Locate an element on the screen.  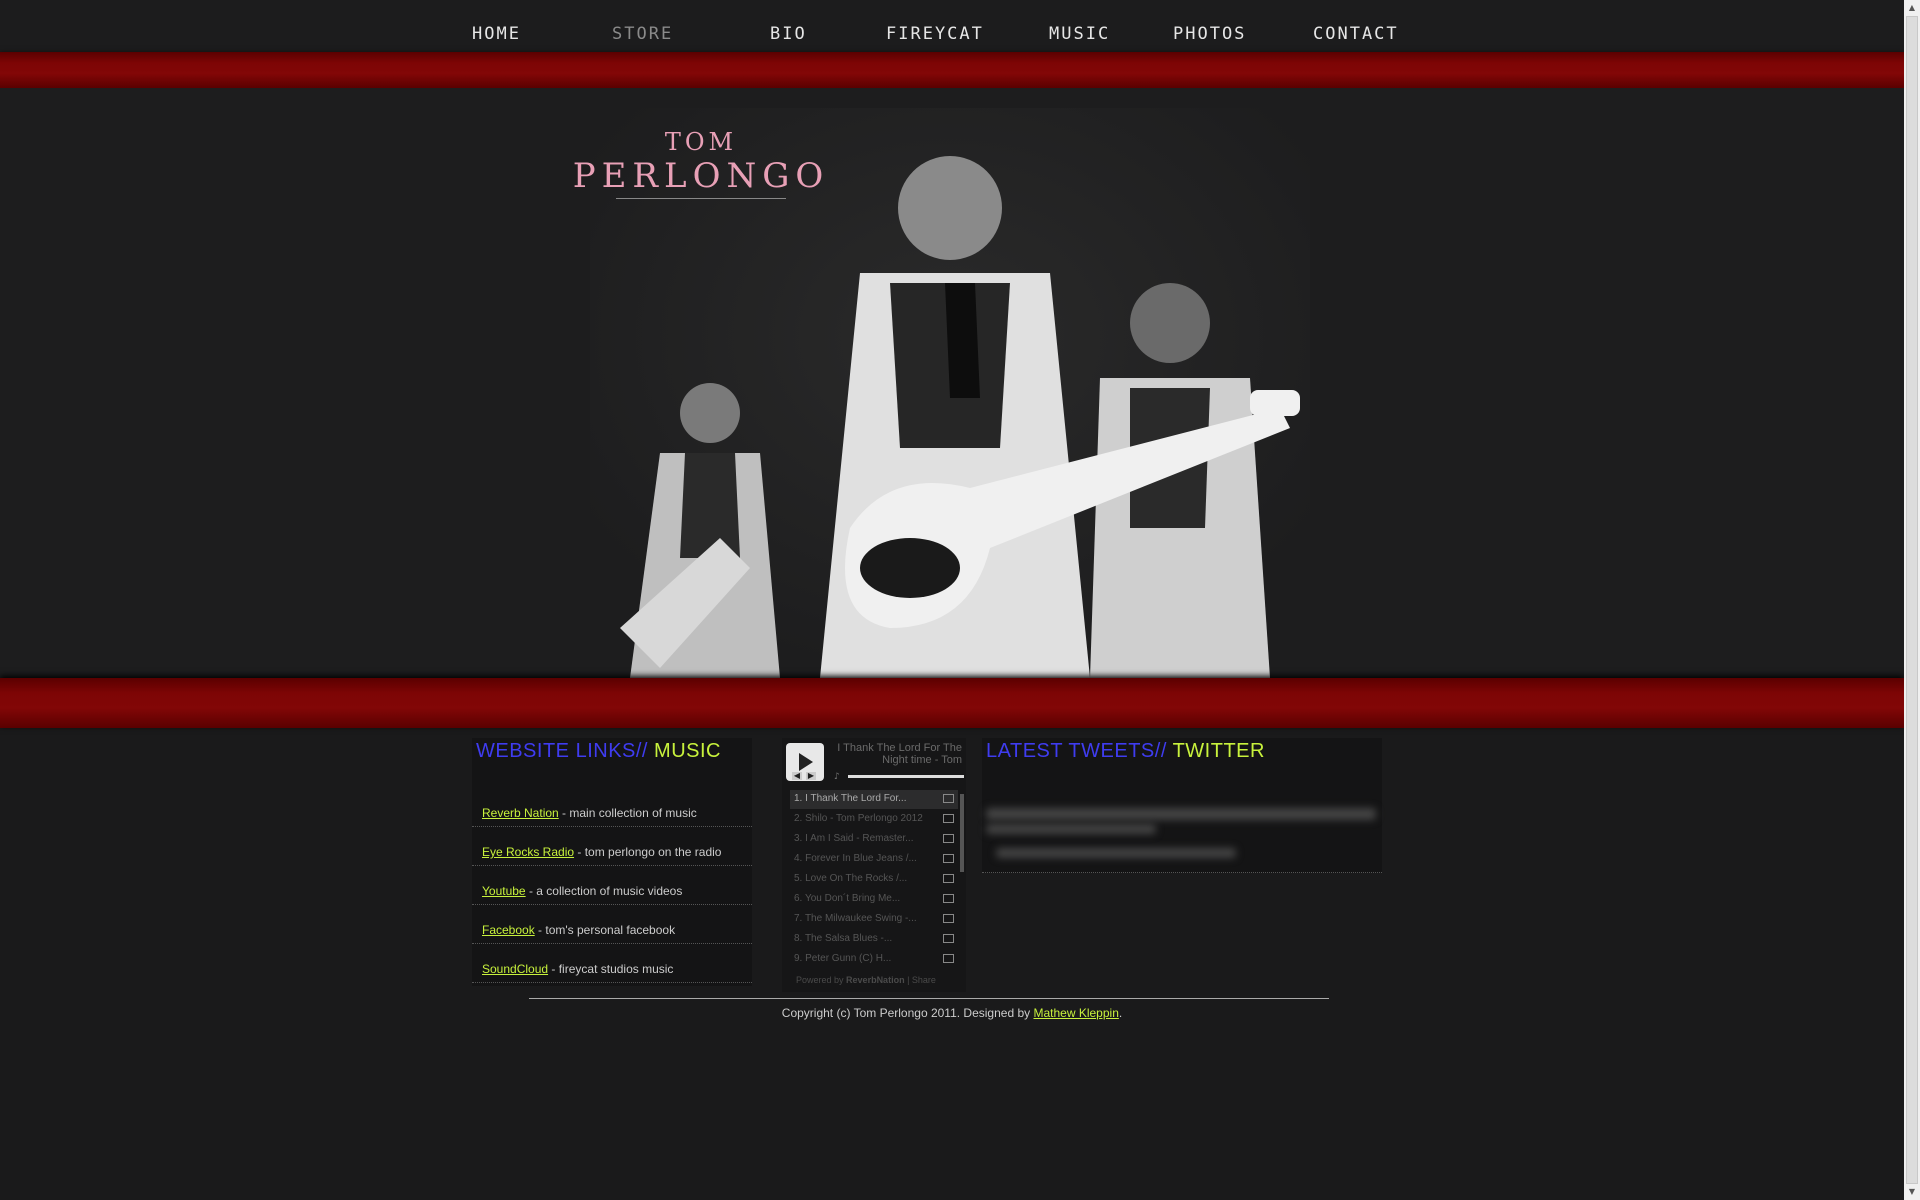
links-title-part2: MUSIC is located at coordinates (687, 751).